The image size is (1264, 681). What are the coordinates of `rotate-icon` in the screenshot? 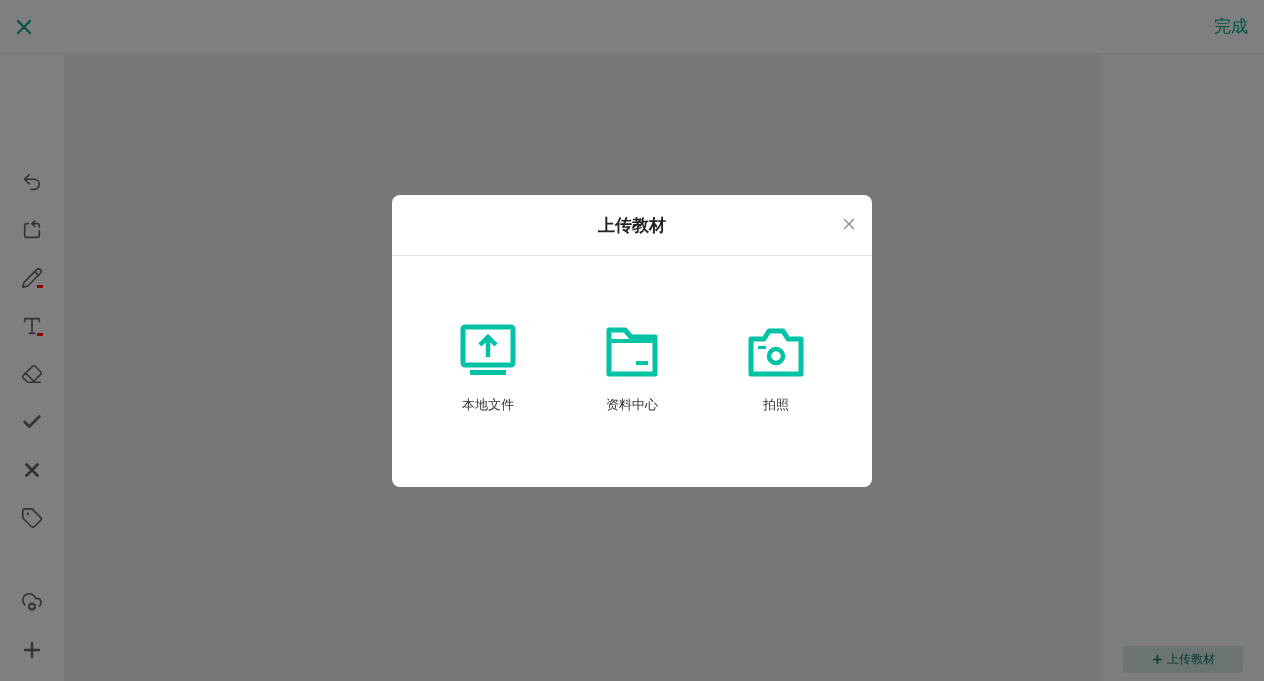 It's located at (32, 230).